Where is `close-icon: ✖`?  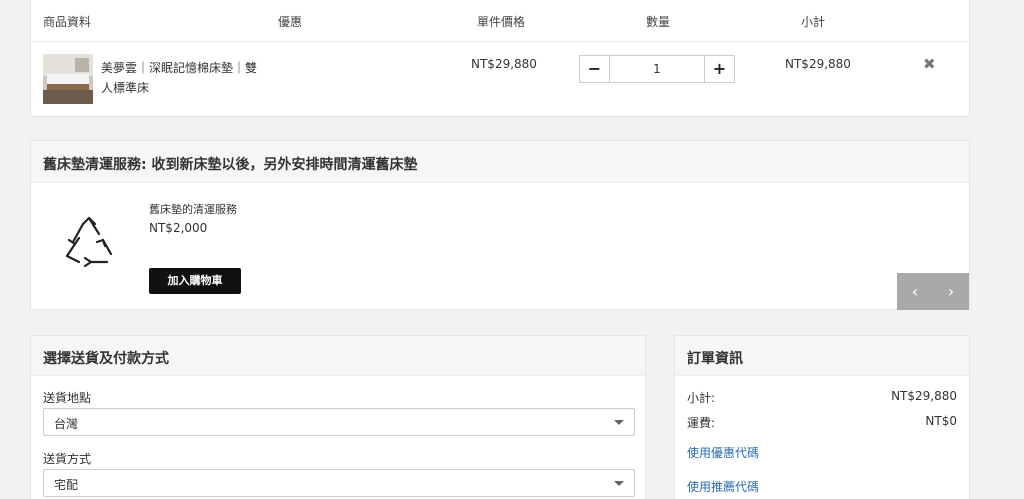
close-icon: ✖ is located at coordinates (929, 64).